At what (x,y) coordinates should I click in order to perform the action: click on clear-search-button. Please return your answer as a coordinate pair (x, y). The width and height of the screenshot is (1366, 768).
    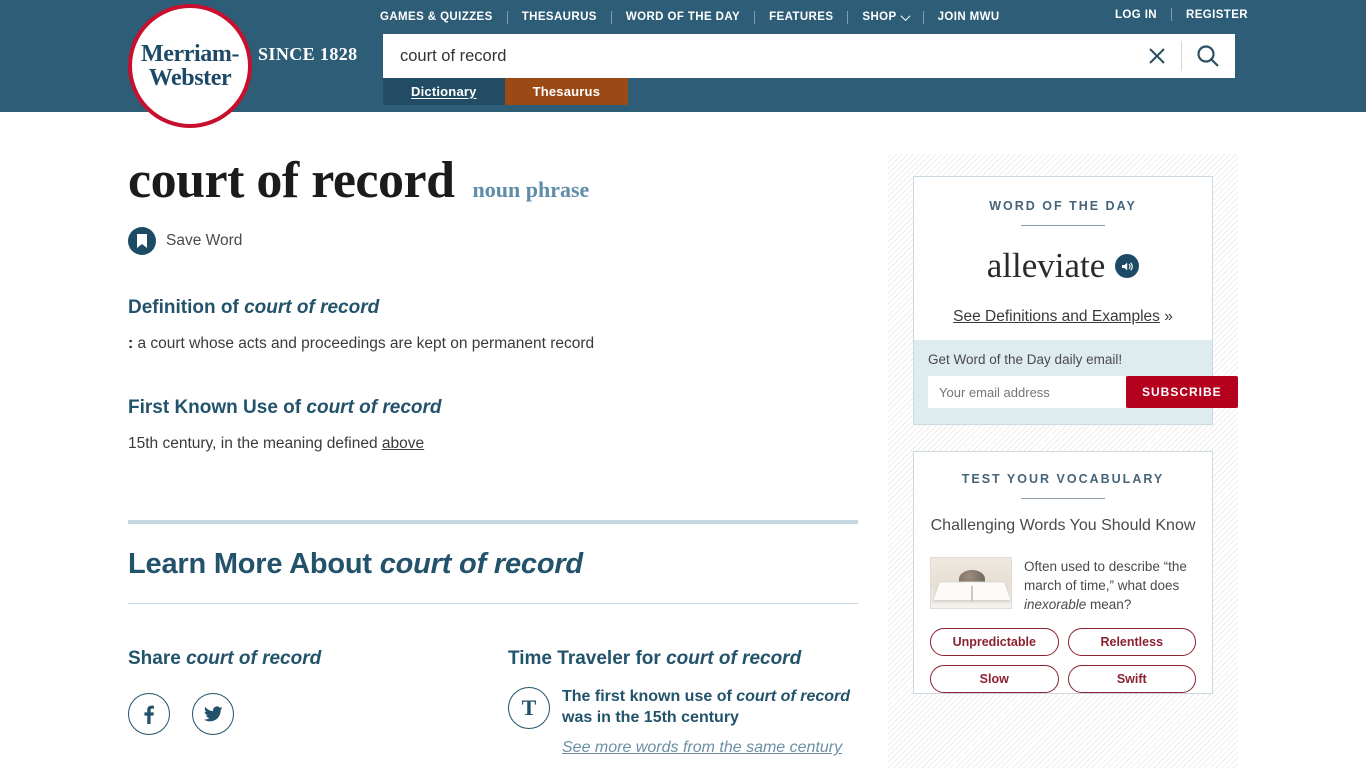
    Looking at the image, I should click on (1157, 56).